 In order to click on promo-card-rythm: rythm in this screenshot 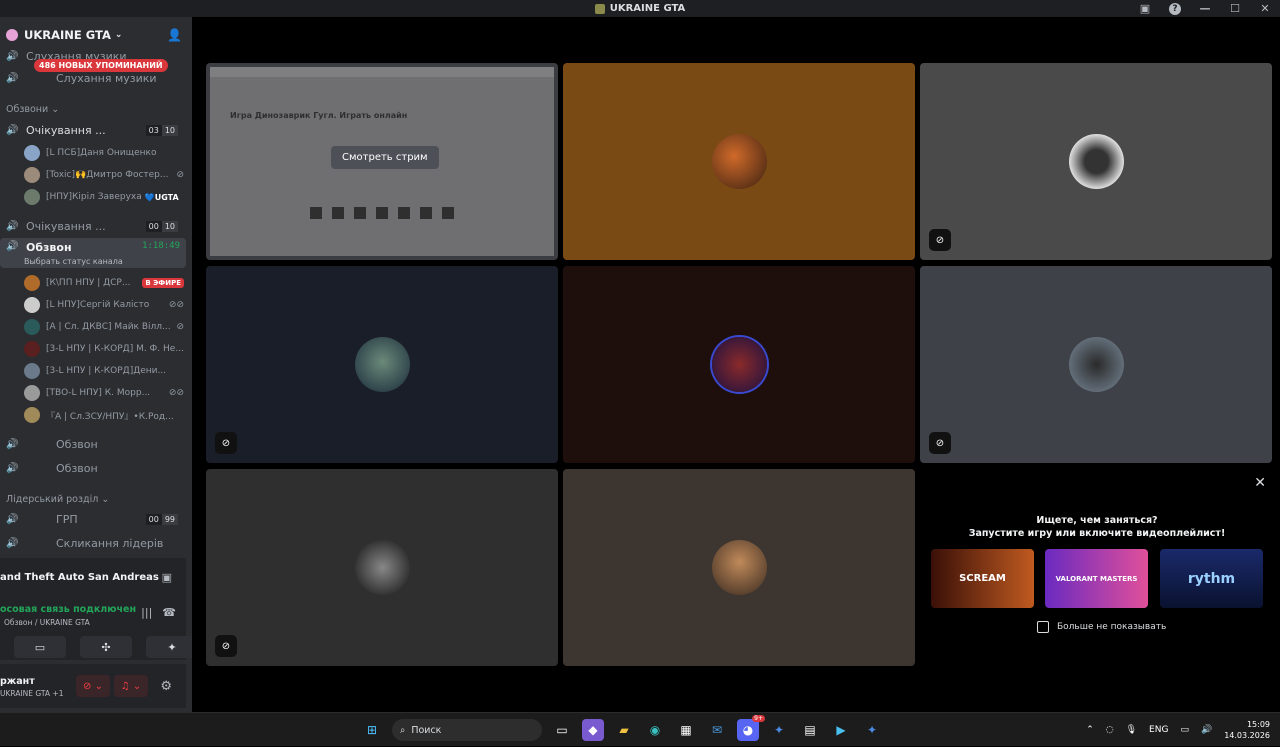, I will do `click(1211, 578)`.